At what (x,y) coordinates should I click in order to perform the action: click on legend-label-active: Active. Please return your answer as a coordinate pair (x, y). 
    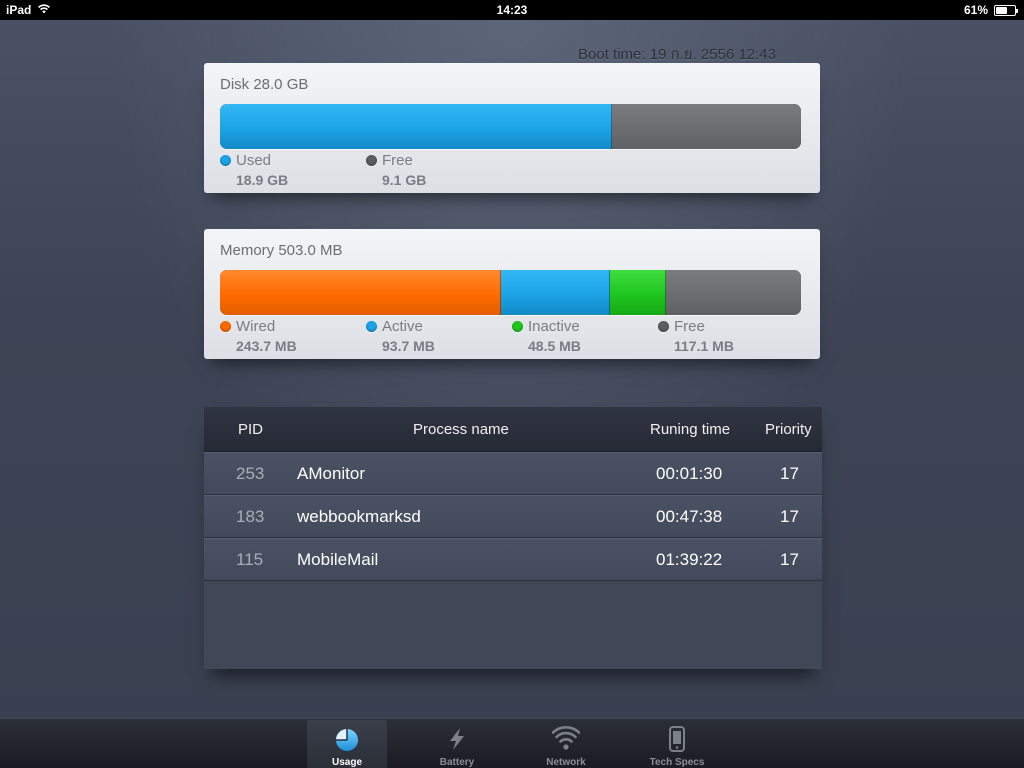
    Looking at the image, I should click on (402, 326).